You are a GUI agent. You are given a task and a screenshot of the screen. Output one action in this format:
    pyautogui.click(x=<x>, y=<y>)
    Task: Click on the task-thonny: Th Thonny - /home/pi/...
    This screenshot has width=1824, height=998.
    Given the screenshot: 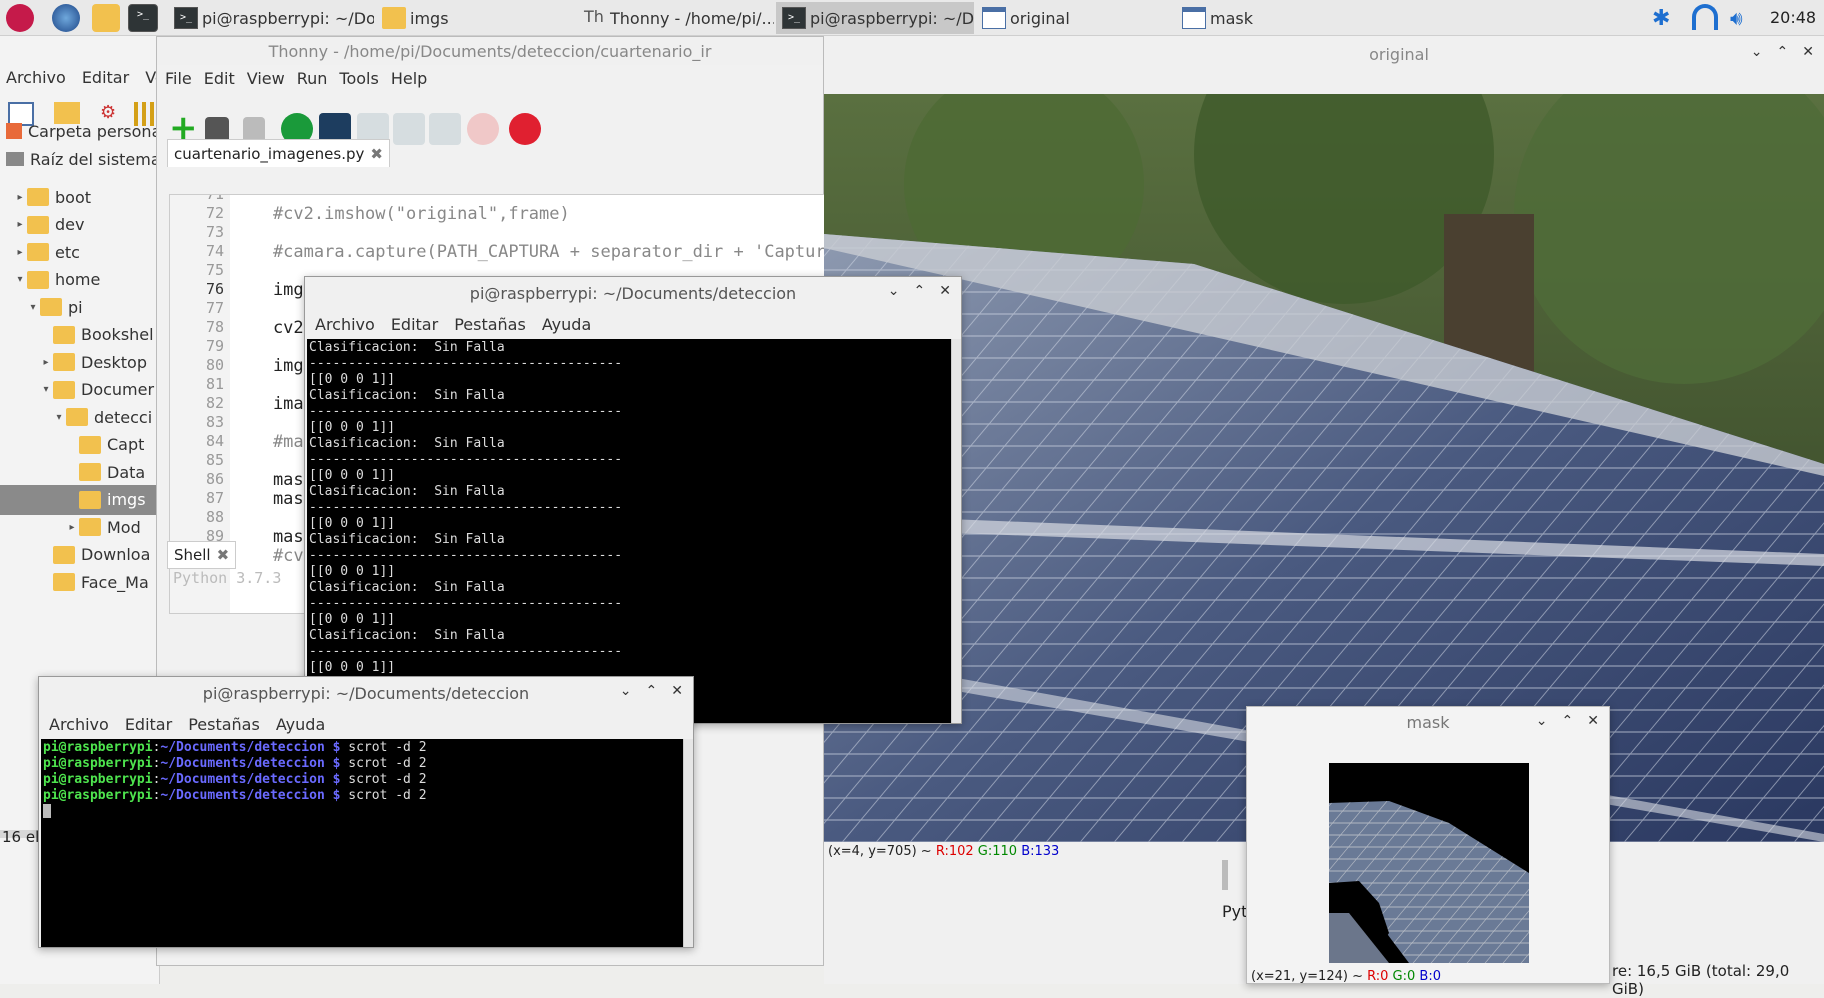 What is the action you would take?
    pyautogui.click(x=675, y=18)
    